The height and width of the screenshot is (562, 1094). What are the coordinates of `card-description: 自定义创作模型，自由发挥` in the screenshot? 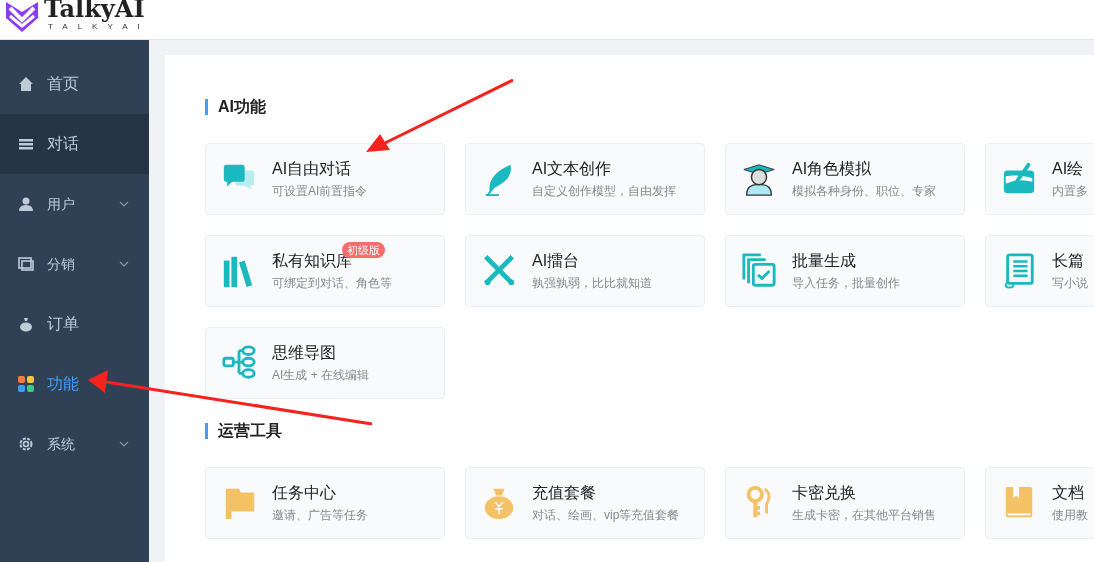 It's located at (604, 191).